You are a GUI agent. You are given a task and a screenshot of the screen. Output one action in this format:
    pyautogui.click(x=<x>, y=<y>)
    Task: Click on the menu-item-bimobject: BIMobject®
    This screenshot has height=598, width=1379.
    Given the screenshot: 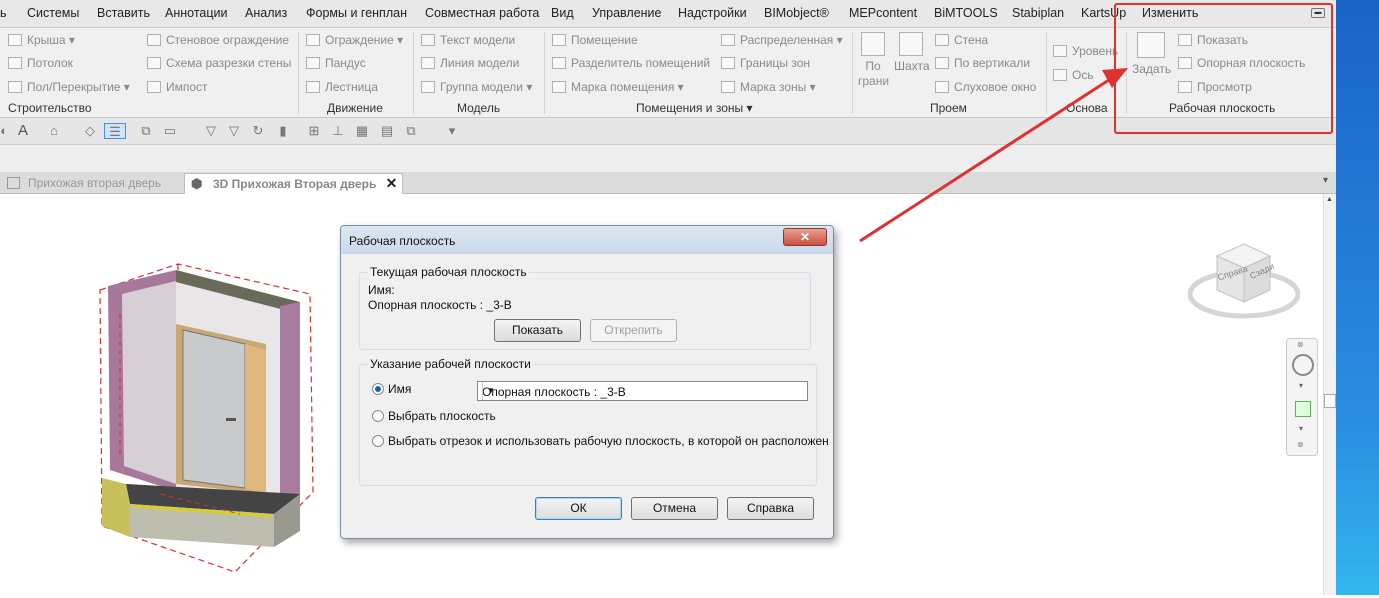 What is the action you would take?
    pyautogui.click(x=796, y=13)
    